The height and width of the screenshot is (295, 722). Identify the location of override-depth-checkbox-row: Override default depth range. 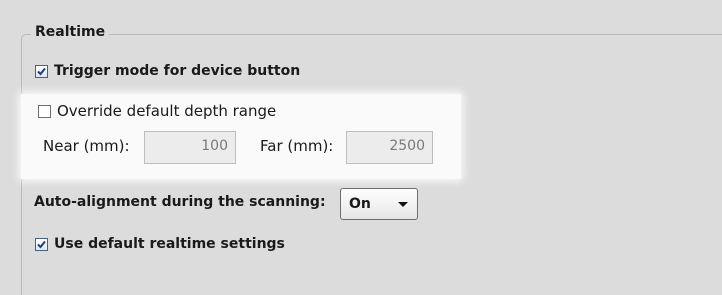
(157, 111).